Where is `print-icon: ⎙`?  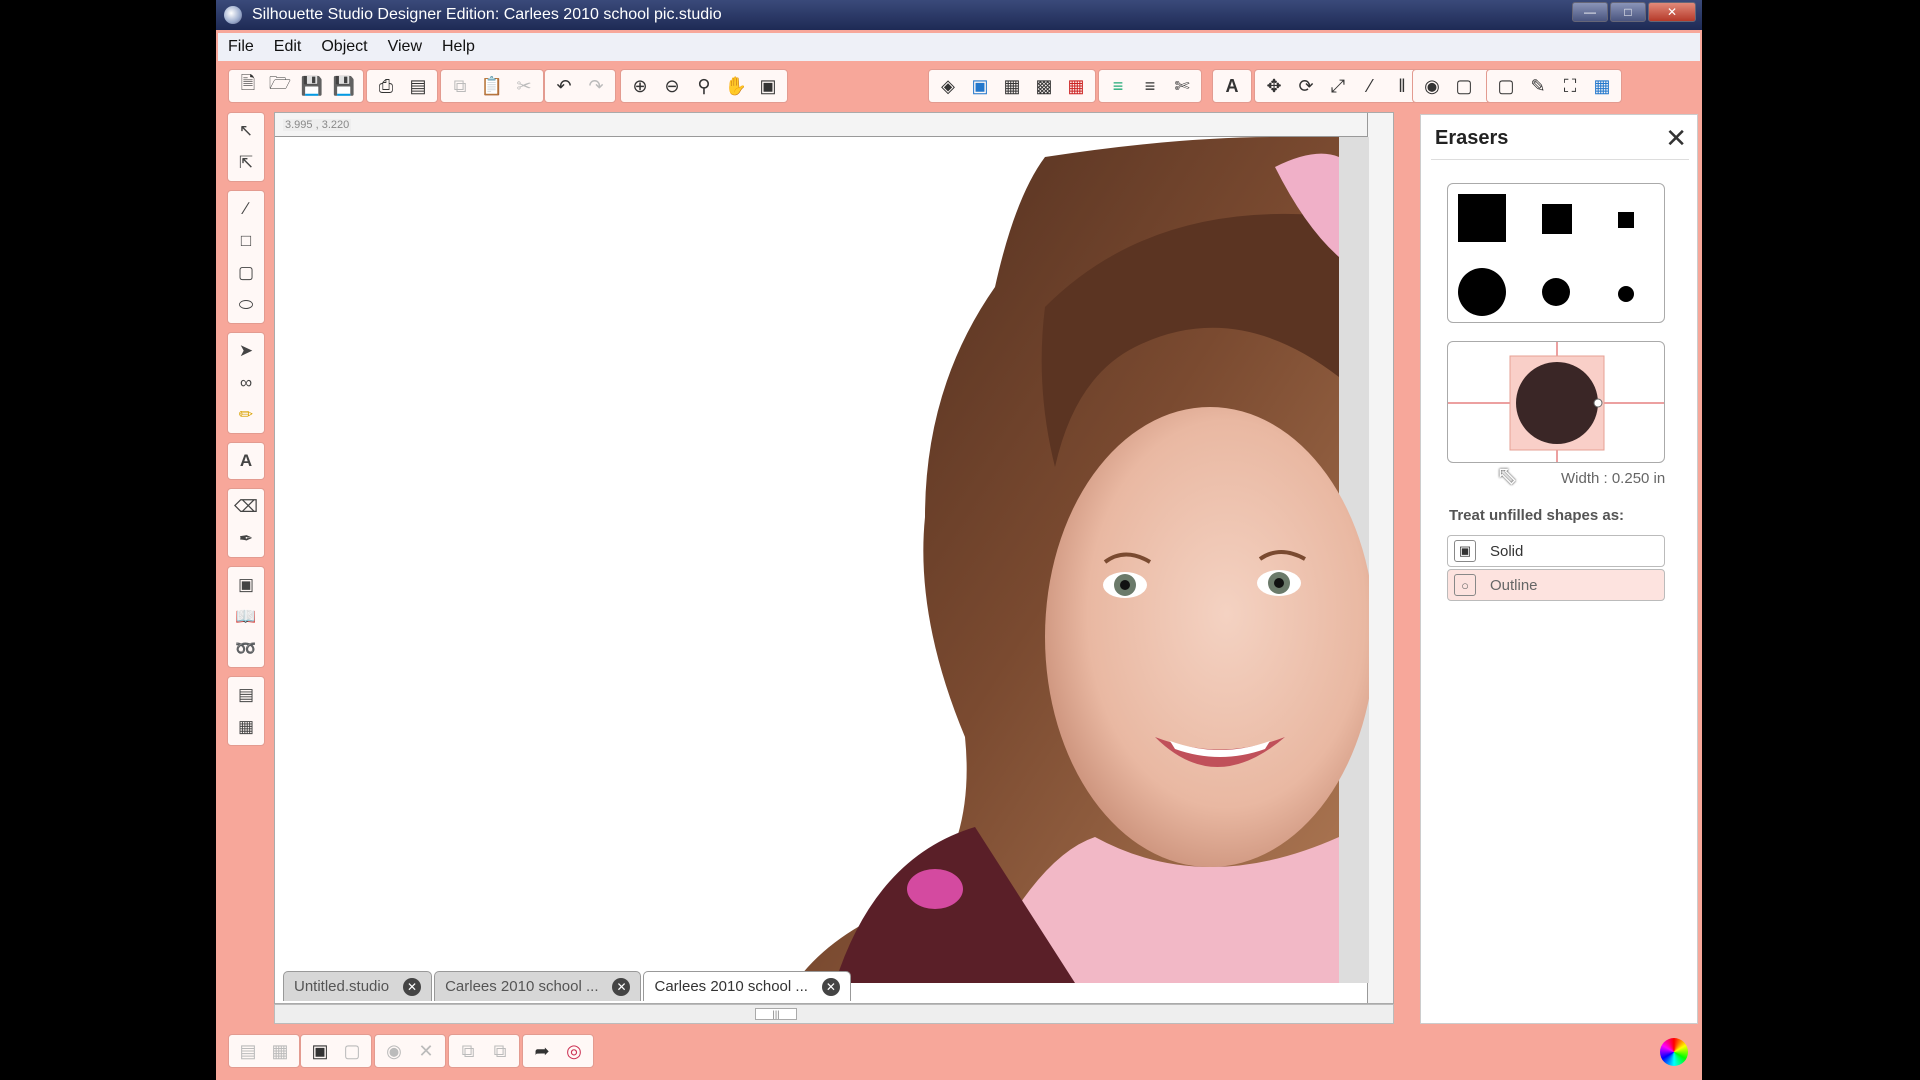
print-icon: ⎙ is located at coordinates (386, 86).